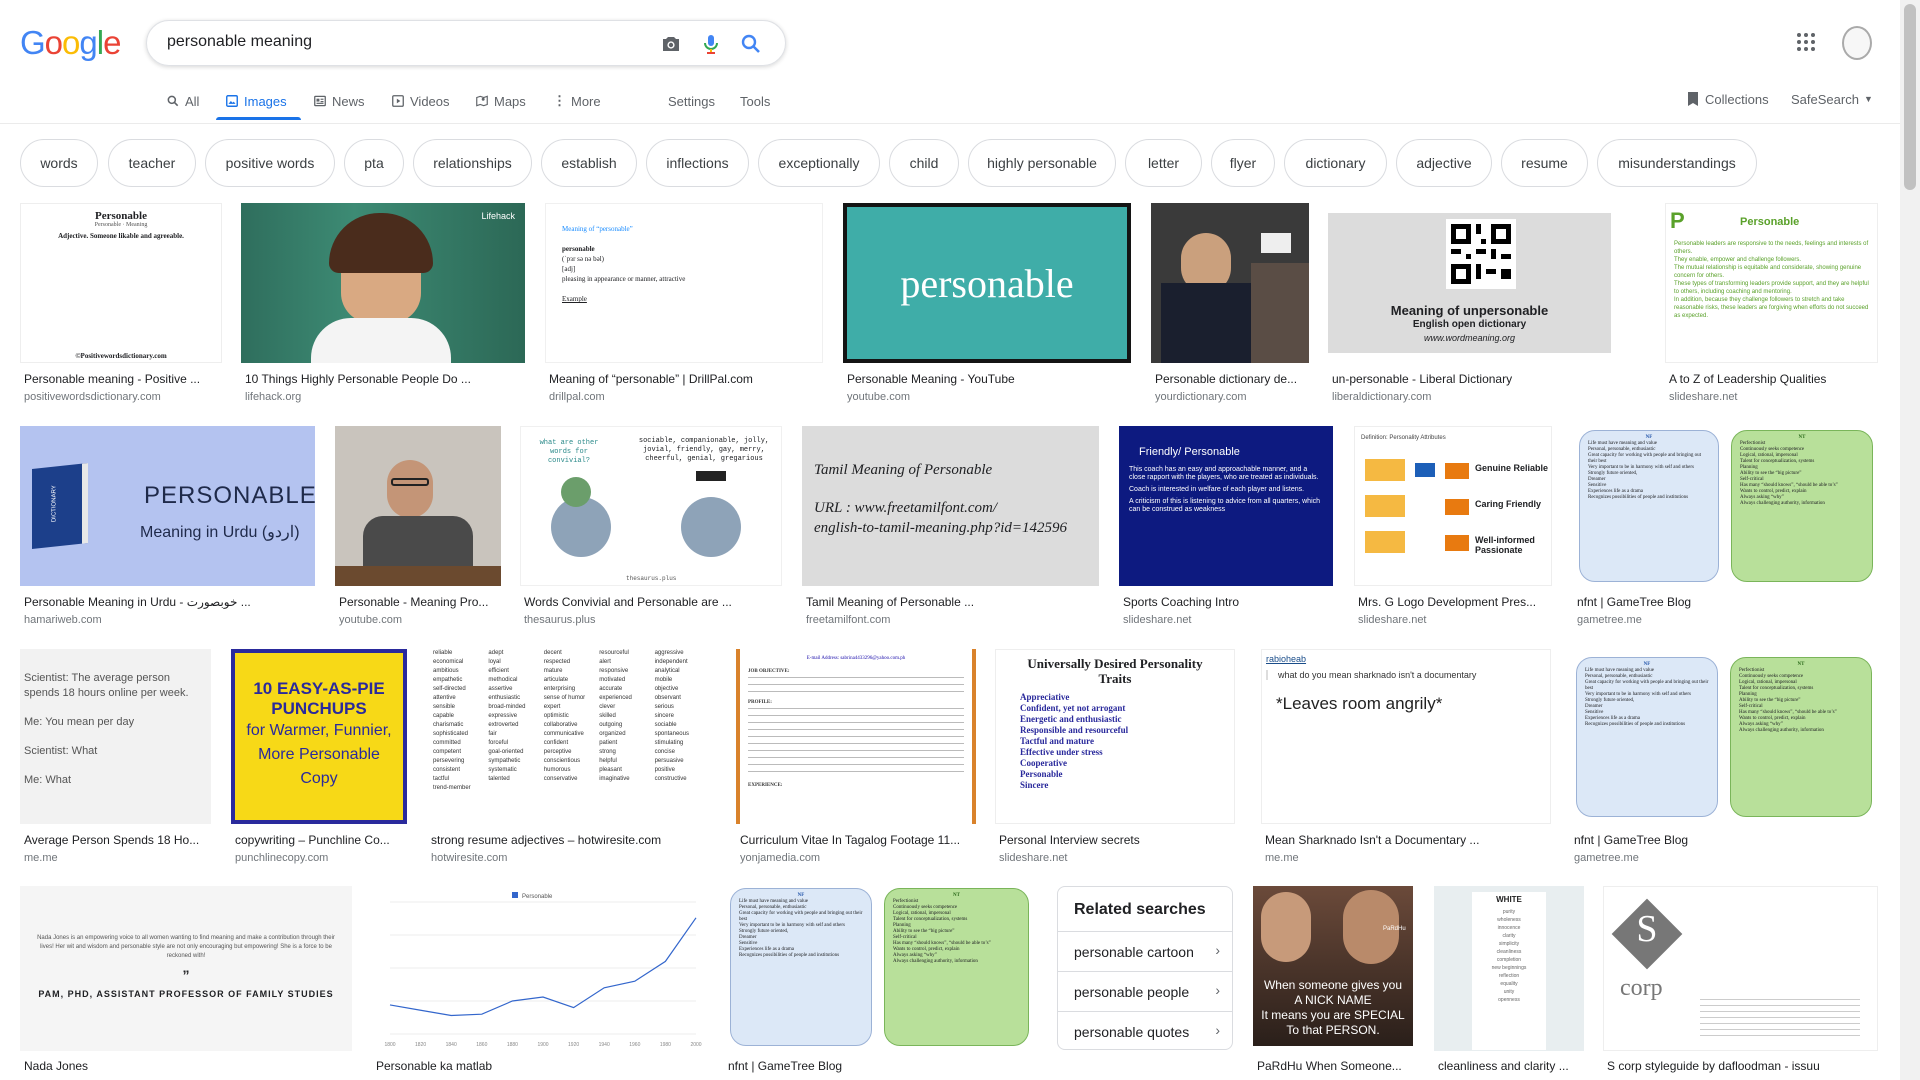 Image resolution: width=1920 pixels, height=1080 pixels. What do you see at coordinates (924, 163) in the screenshot?
I see `chip: child` at bounding box center [924, 163].